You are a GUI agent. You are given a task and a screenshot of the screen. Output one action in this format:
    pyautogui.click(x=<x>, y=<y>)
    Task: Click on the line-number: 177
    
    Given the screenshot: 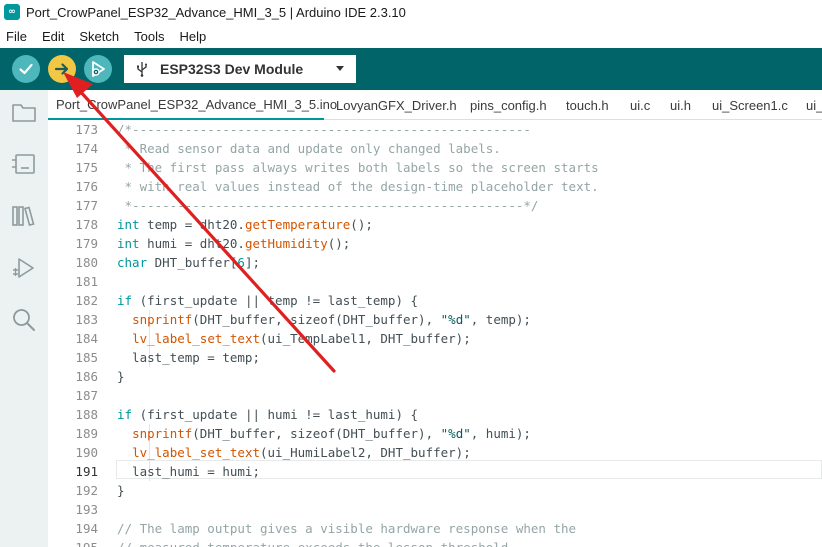 What is the action you would take?
    pyautogui.click(x=86, y=205)
    